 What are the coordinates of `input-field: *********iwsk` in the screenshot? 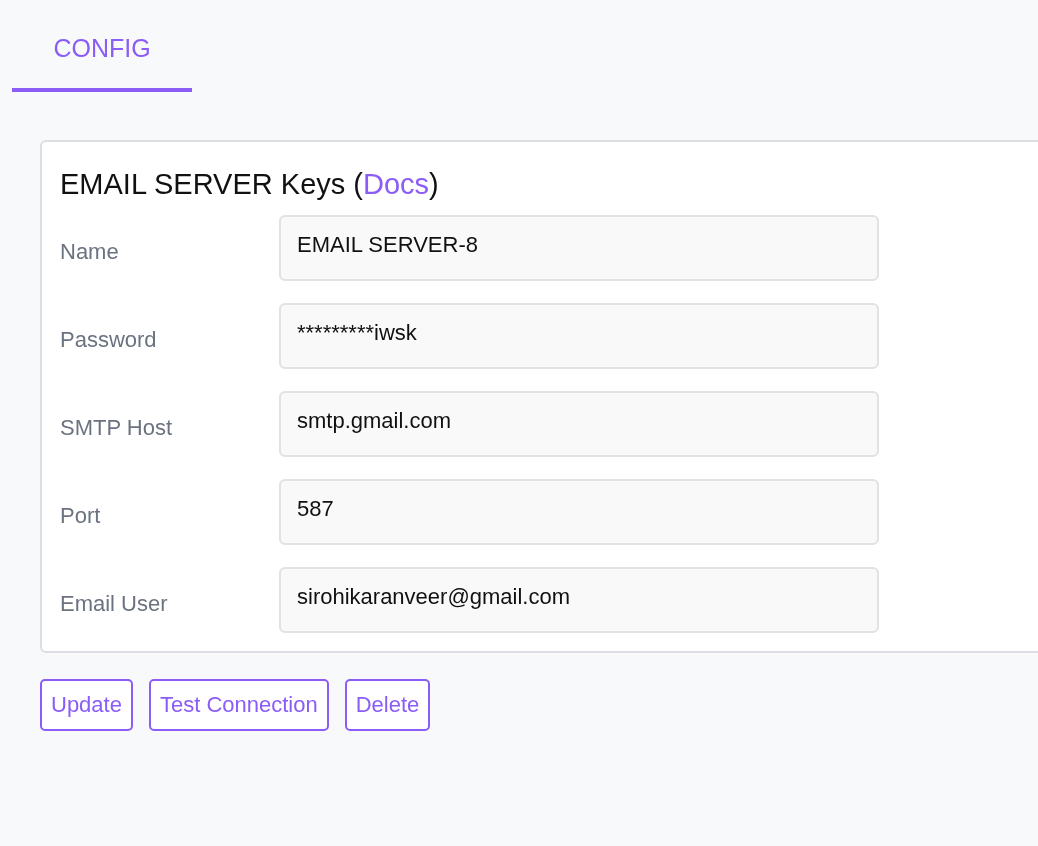 It's located at (579, 336).